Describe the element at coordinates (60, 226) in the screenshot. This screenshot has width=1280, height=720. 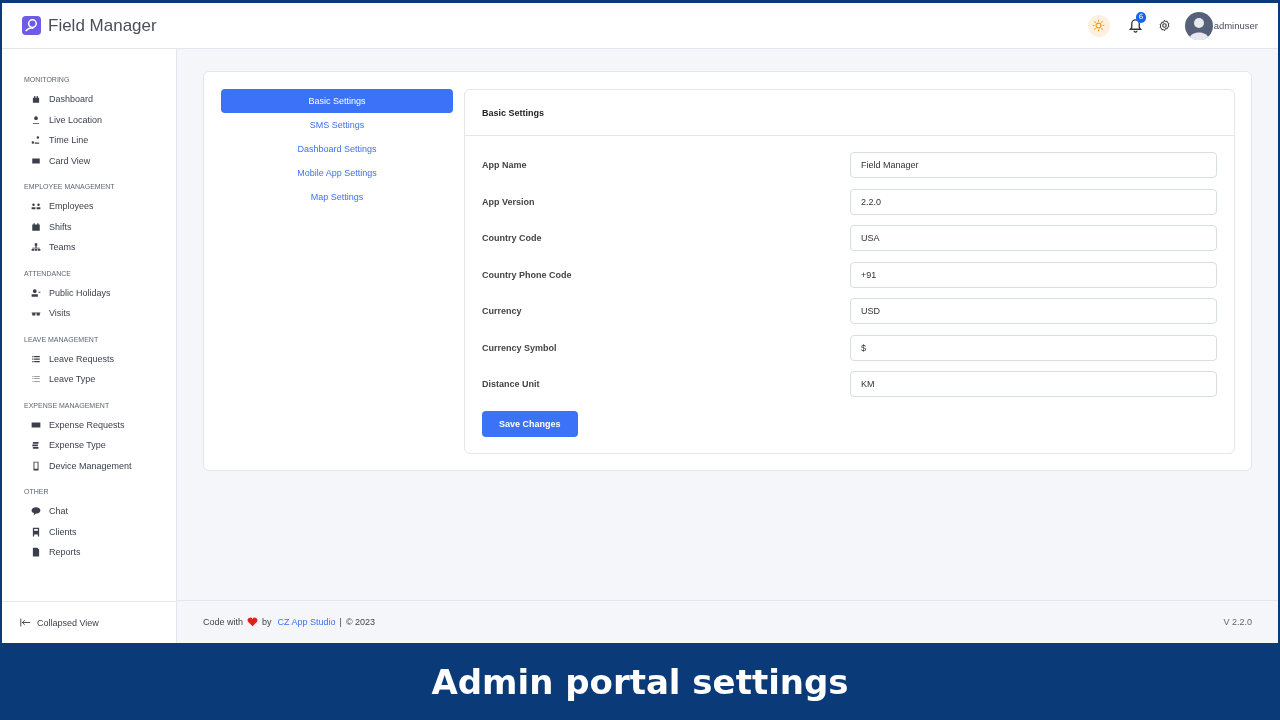
I see `sidebar-item-label: Shifts` at that location.